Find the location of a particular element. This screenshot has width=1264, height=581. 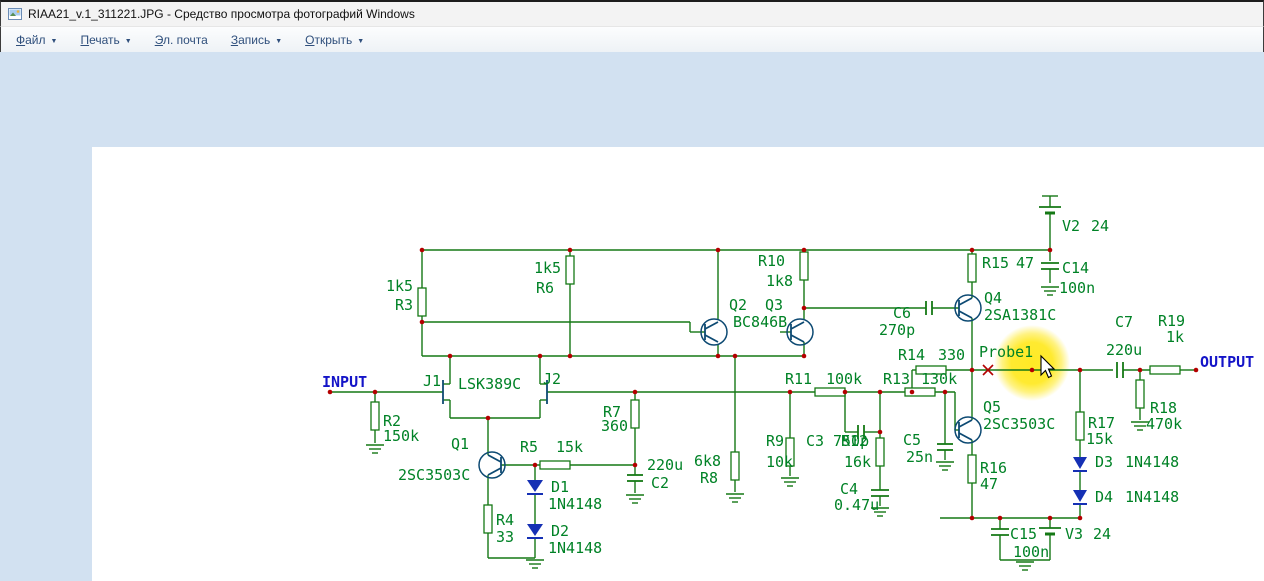

menu-bar: Файл ▼ Печать ▼ Эл. почта Запись ▼ Открыть ▼ is located at coordinates (632, 40).